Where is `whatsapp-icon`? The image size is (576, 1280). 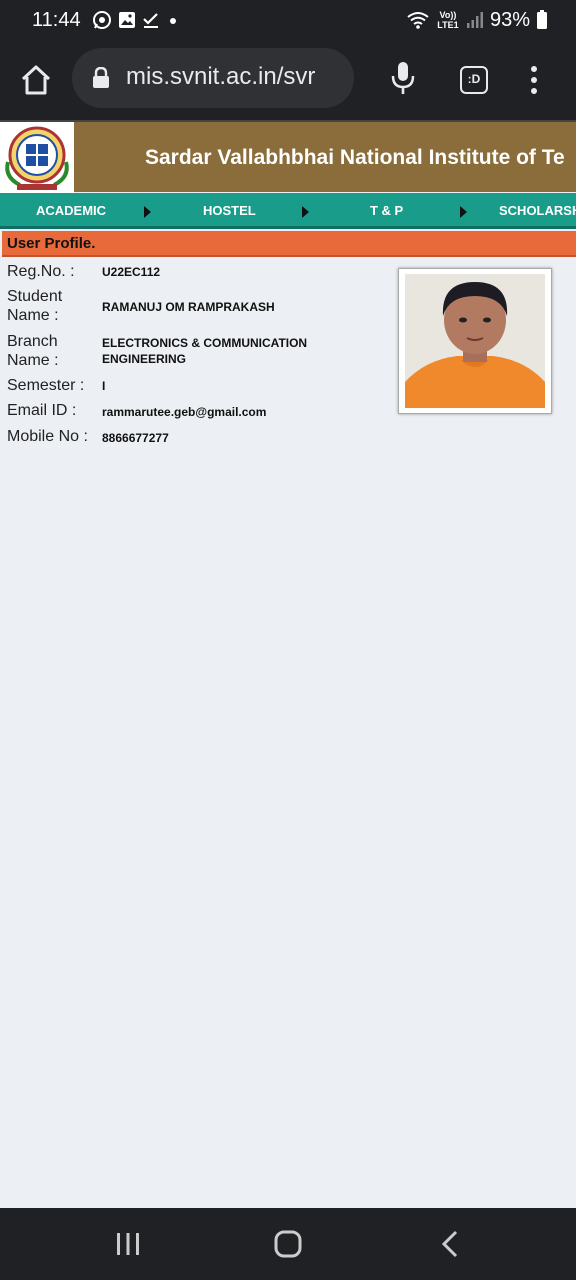
whatsapp-icon is located at coordinates (102, 20).